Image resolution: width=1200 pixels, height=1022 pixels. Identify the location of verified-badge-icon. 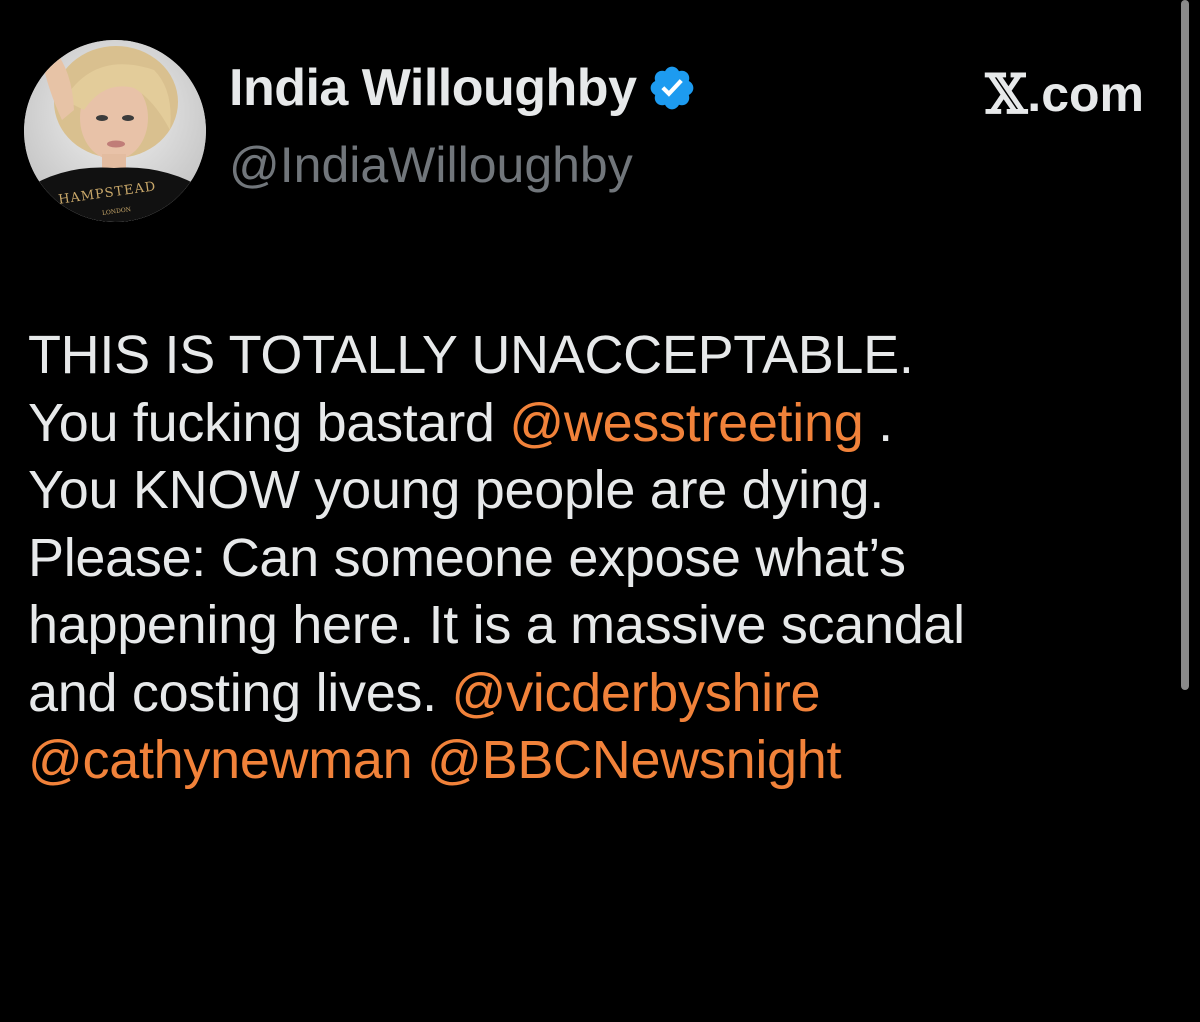
(672, 88).